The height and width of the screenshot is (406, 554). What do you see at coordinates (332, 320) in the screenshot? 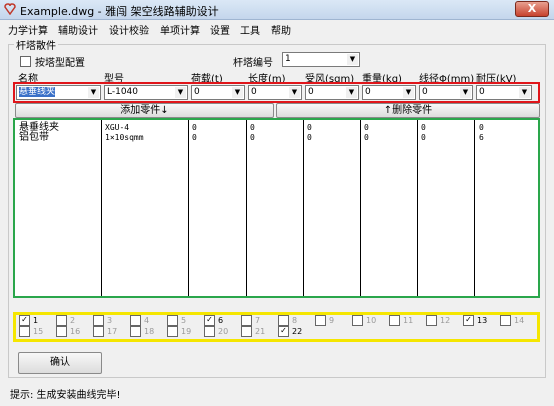
I see `cable-checkbox-label: 9` at bounding box center [332, 320].